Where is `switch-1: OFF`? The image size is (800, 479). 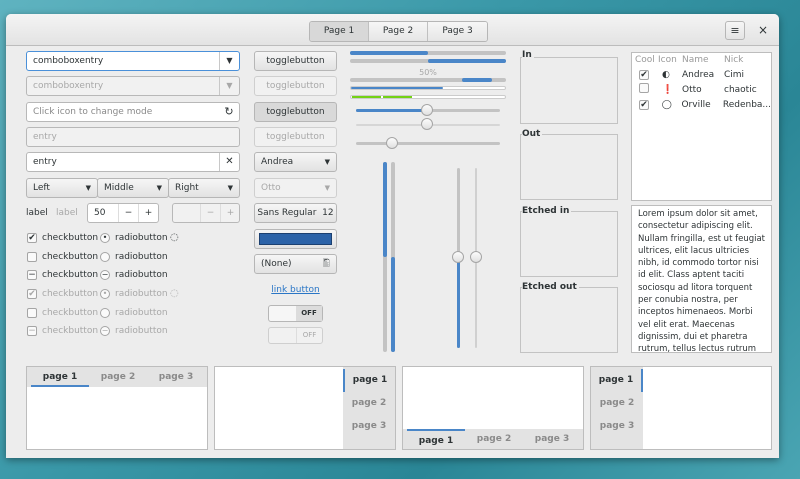
switch-1: OFF is located at coordinates (295, 313).